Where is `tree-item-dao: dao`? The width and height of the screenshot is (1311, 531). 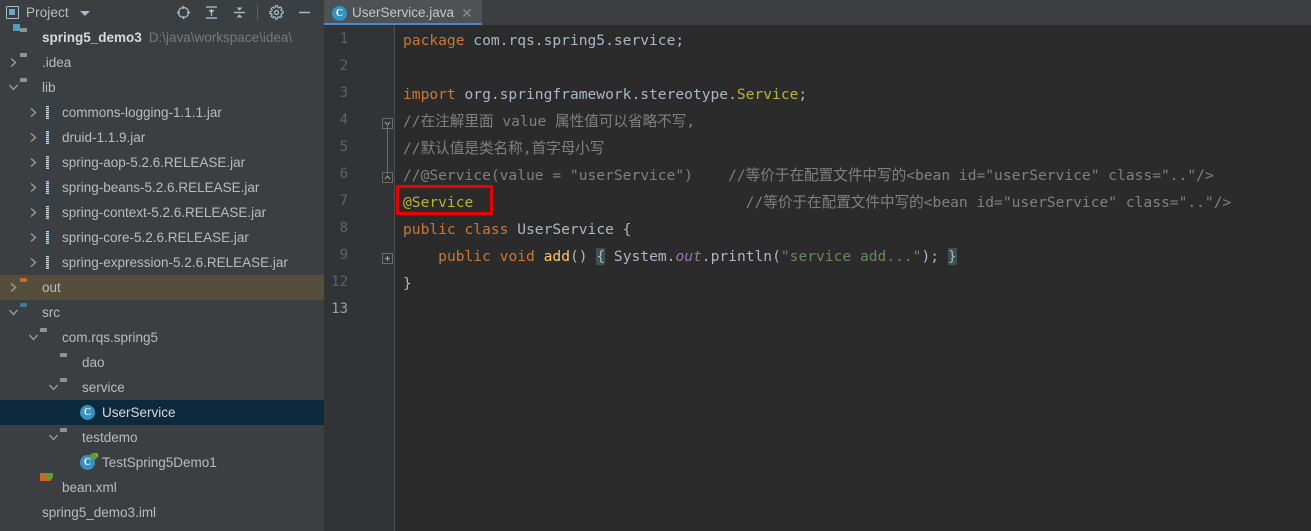 tree-item-dao: dao is located at coordinates (162, 362).